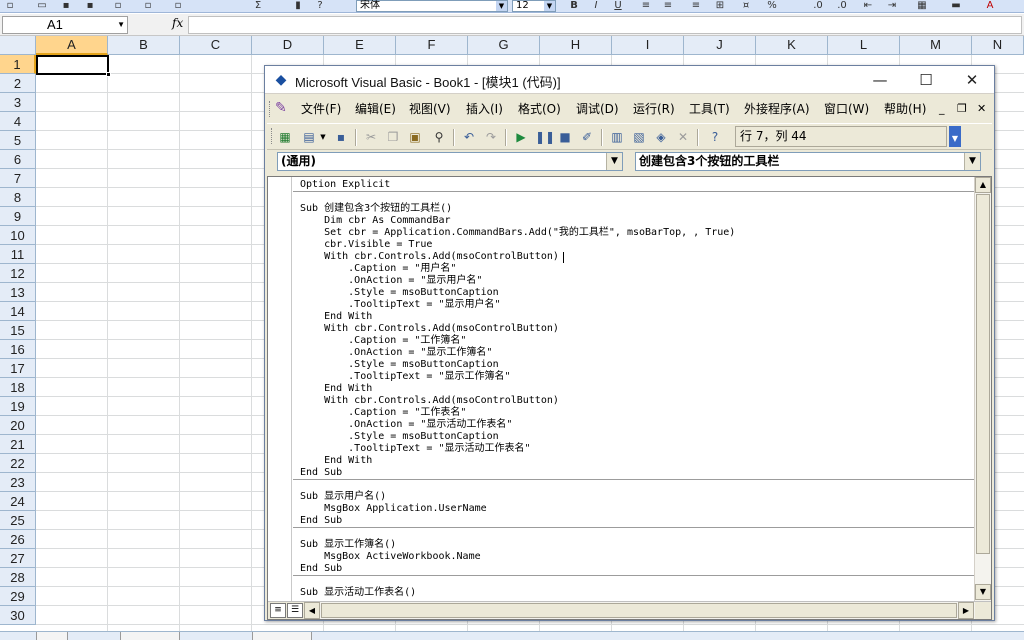  What do you see at coordinates (504, 45) in the screenshot?
I see `column-header-g: G` at bounding box center [504, 45].